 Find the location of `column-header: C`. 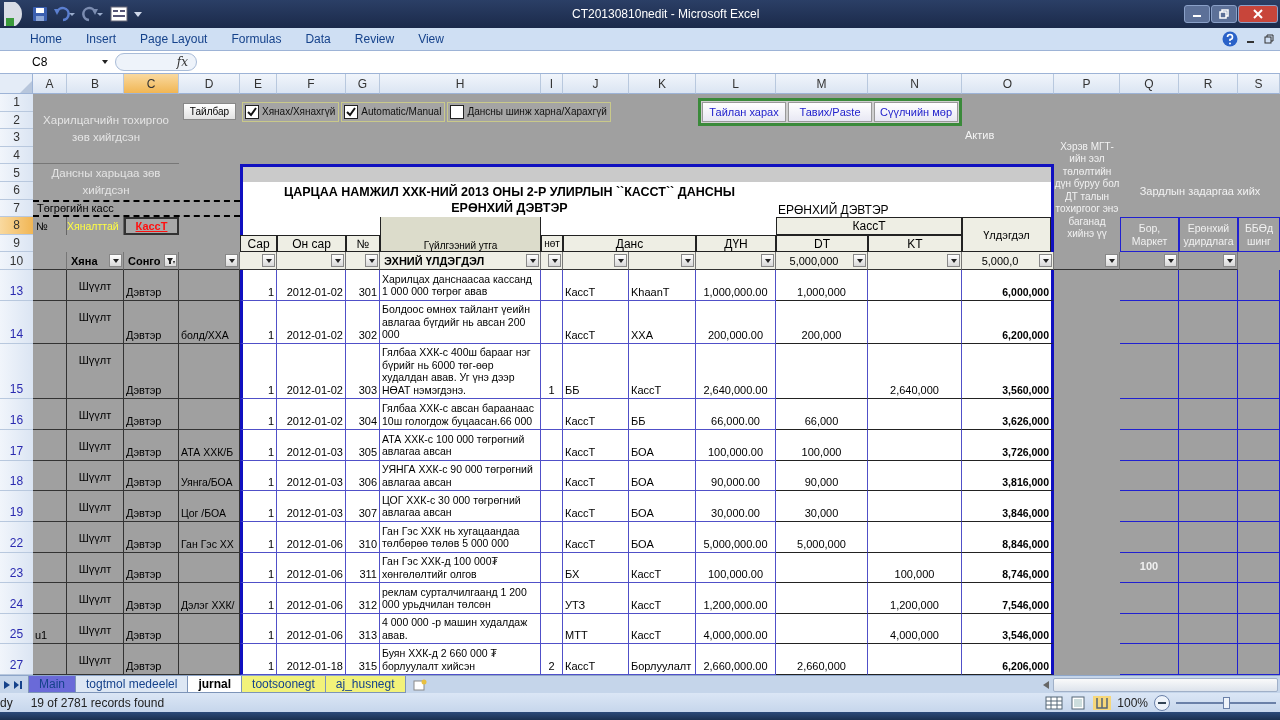

column-header: C is located at coordinates (151, 84).